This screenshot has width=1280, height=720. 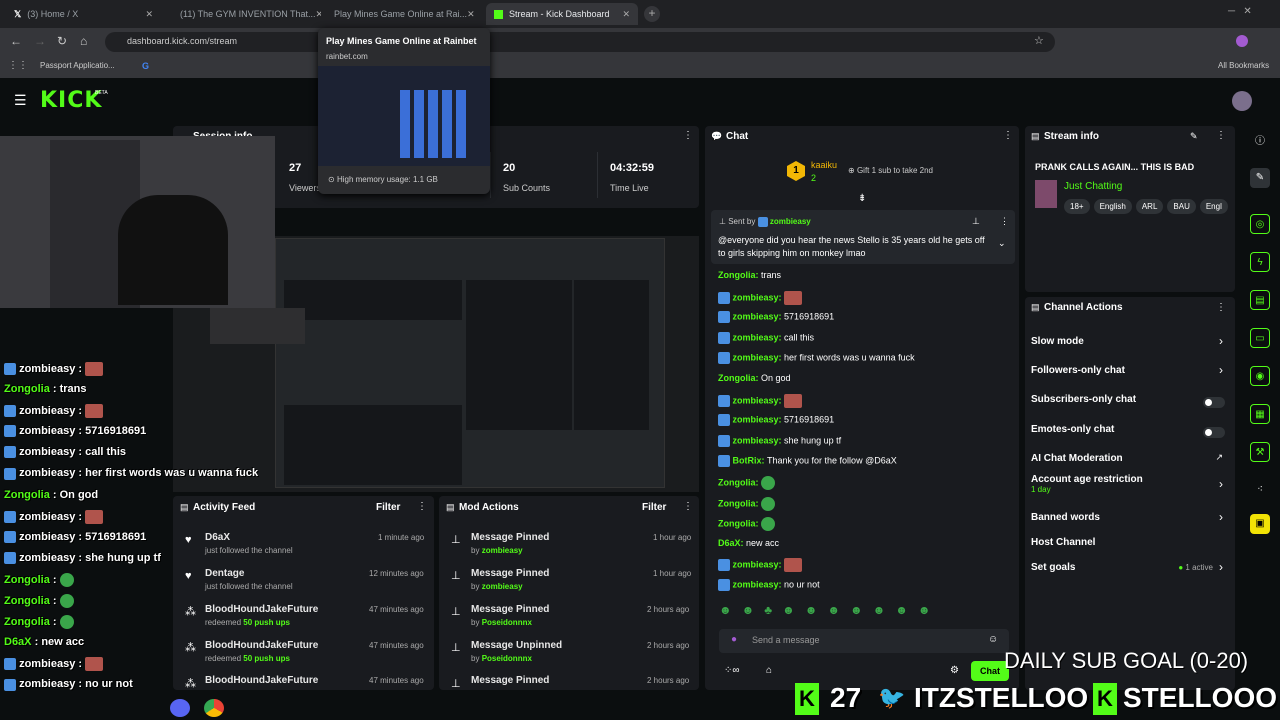 I want to click on channel-action-row: Banned words ›, so click(x=1130, y=518).